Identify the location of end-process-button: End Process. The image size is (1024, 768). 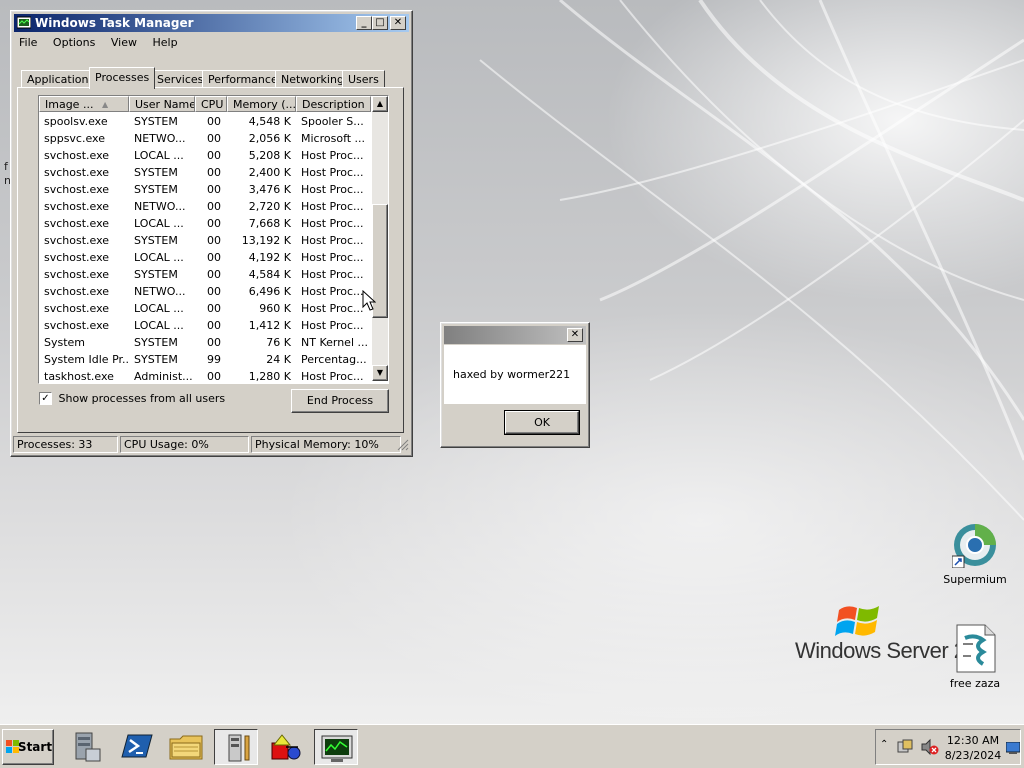
(340, 401).